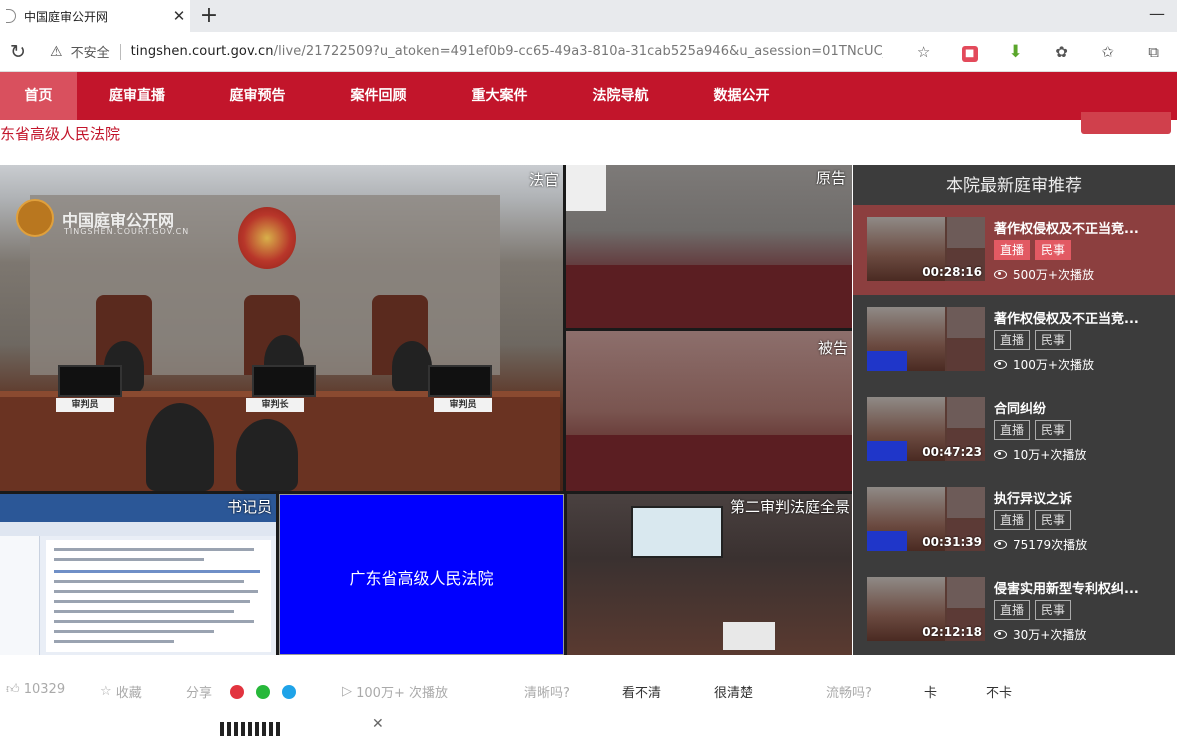 The image size is (1177, 736). Describe the element at coordinates (709, 574) in the screenshot. I see `wide-camera-pane: 第二审判法庭全景` at that location.